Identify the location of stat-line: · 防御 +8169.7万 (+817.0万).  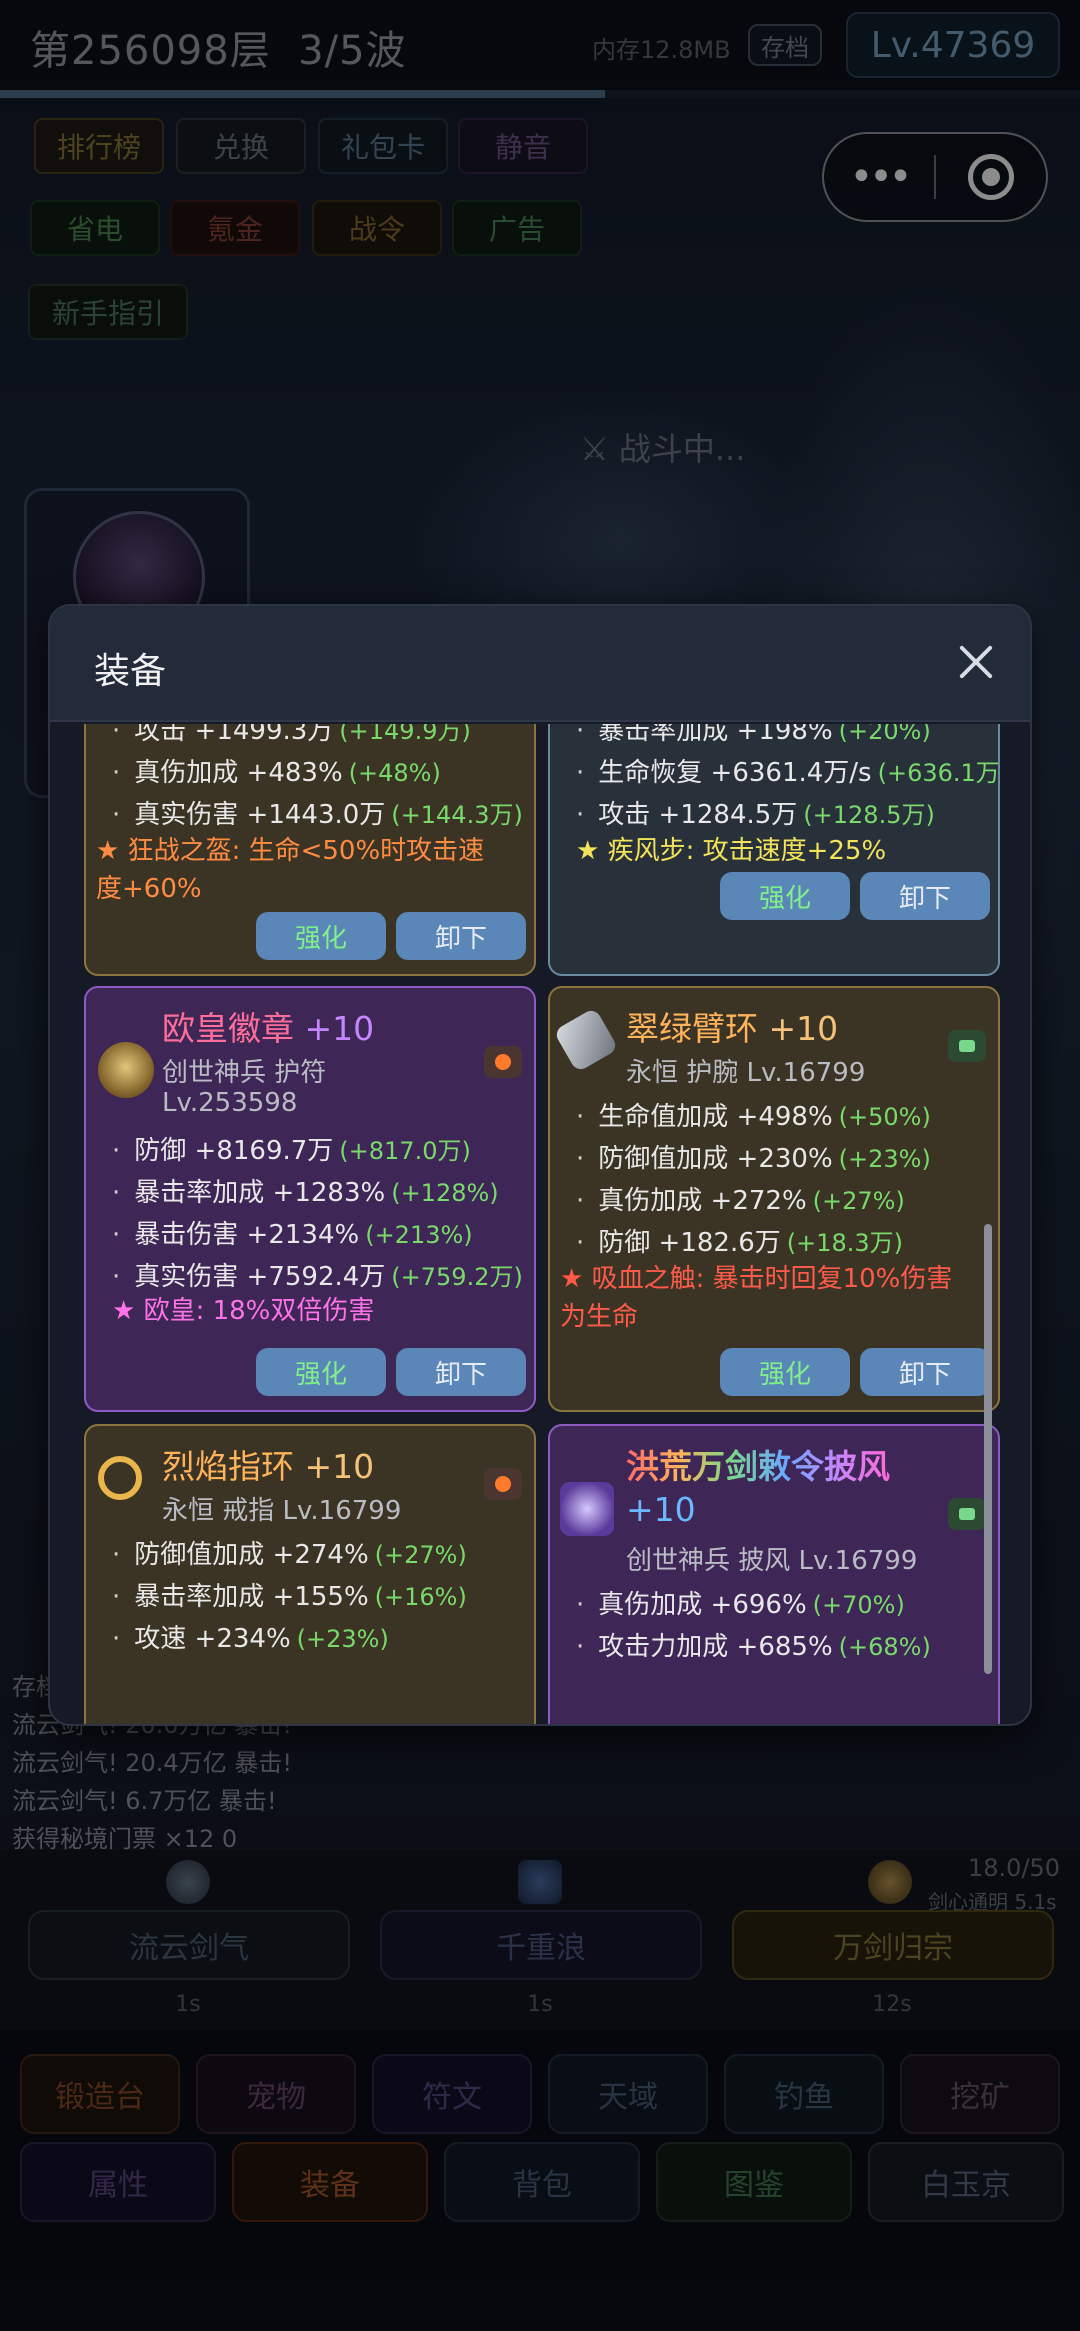
(291, 1151).